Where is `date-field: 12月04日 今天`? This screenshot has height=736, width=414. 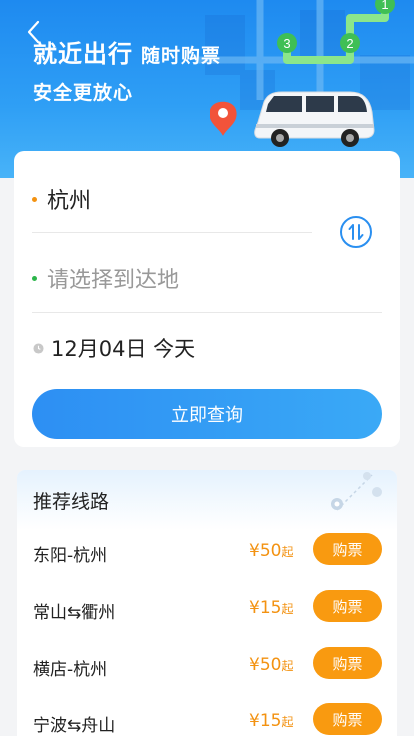
date-field: 12月04日 今天 is located at coordinates (114, 348).